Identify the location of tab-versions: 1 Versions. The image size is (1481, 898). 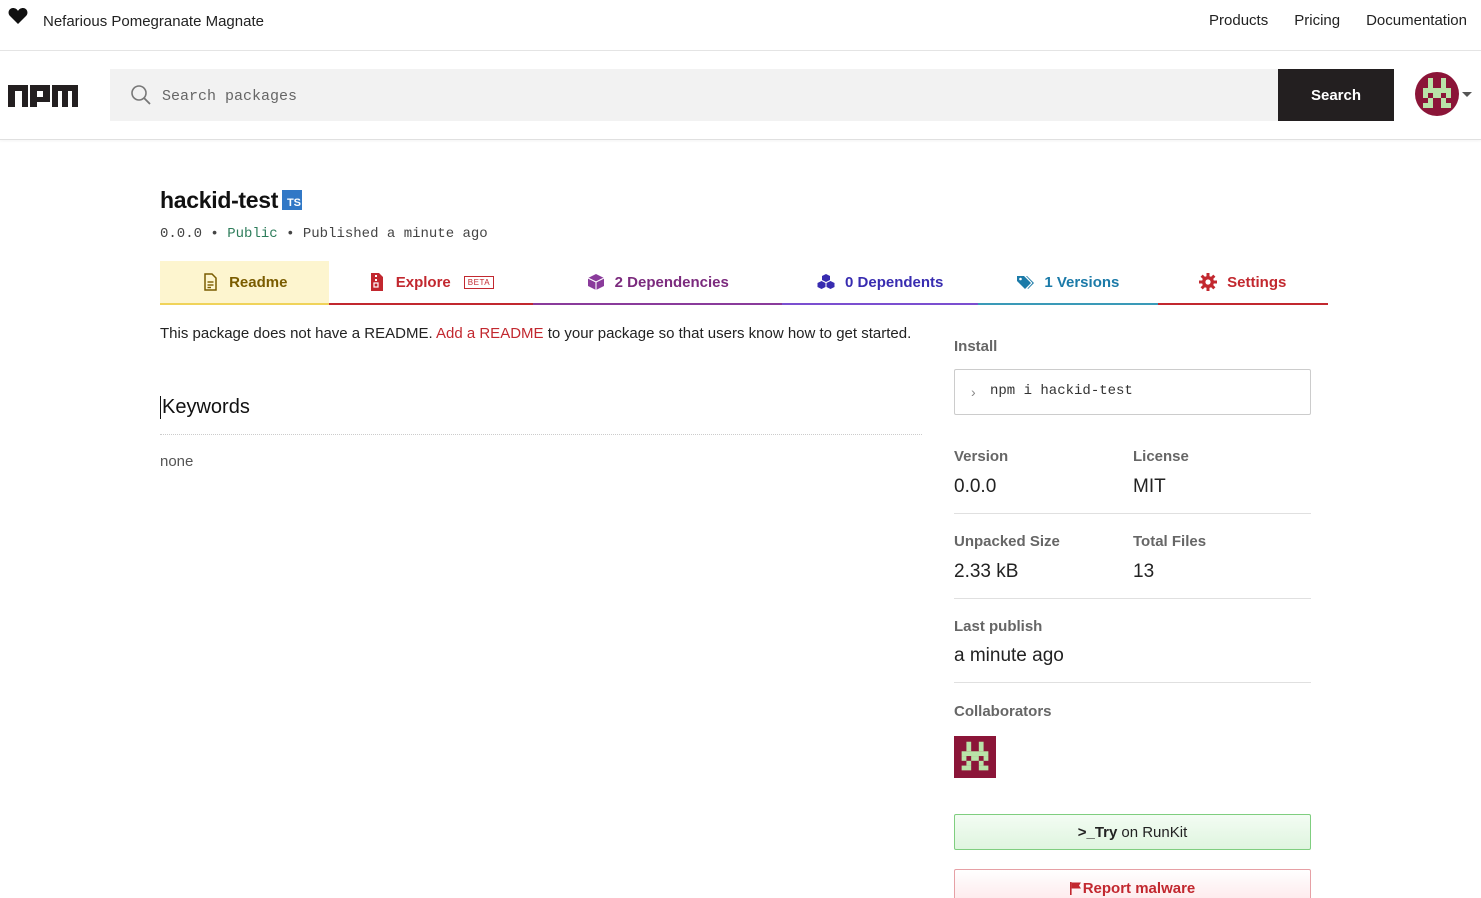
(1068, 283).